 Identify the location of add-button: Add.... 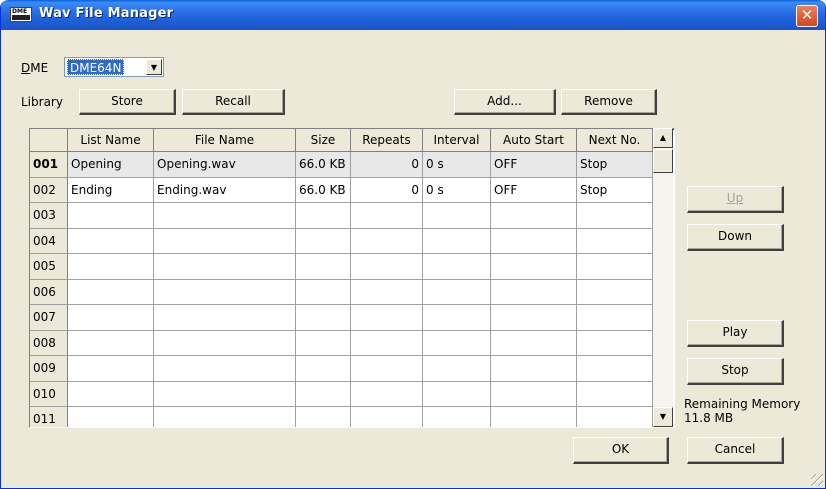
(505, 102).